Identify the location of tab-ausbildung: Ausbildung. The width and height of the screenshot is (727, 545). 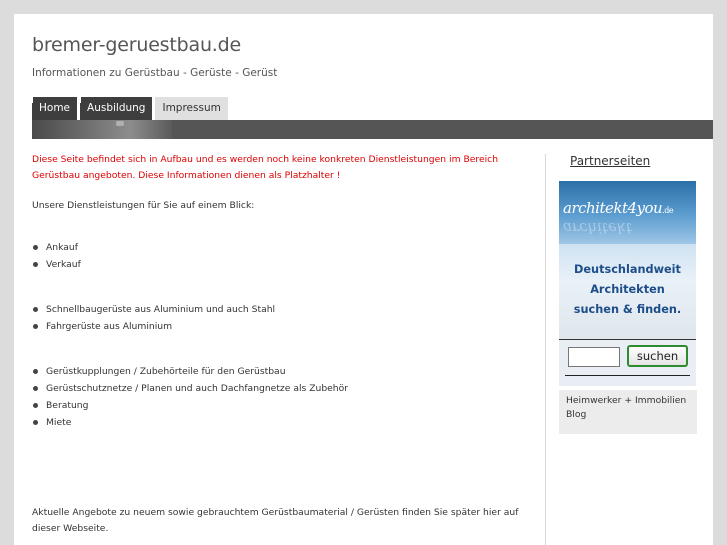
(116, 108).